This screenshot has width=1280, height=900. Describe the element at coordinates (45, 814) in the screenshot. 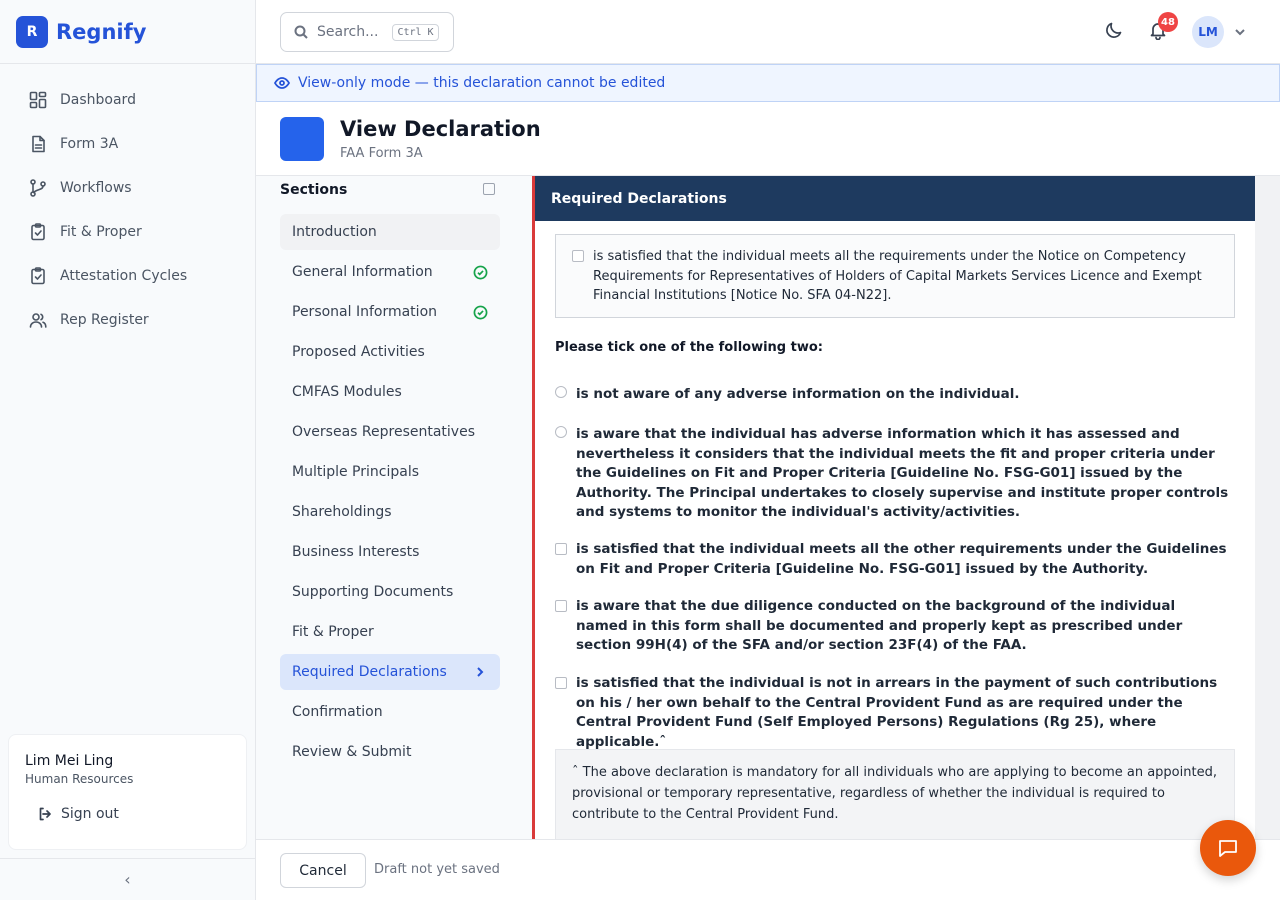

I see `sign-out-icon` at that location.